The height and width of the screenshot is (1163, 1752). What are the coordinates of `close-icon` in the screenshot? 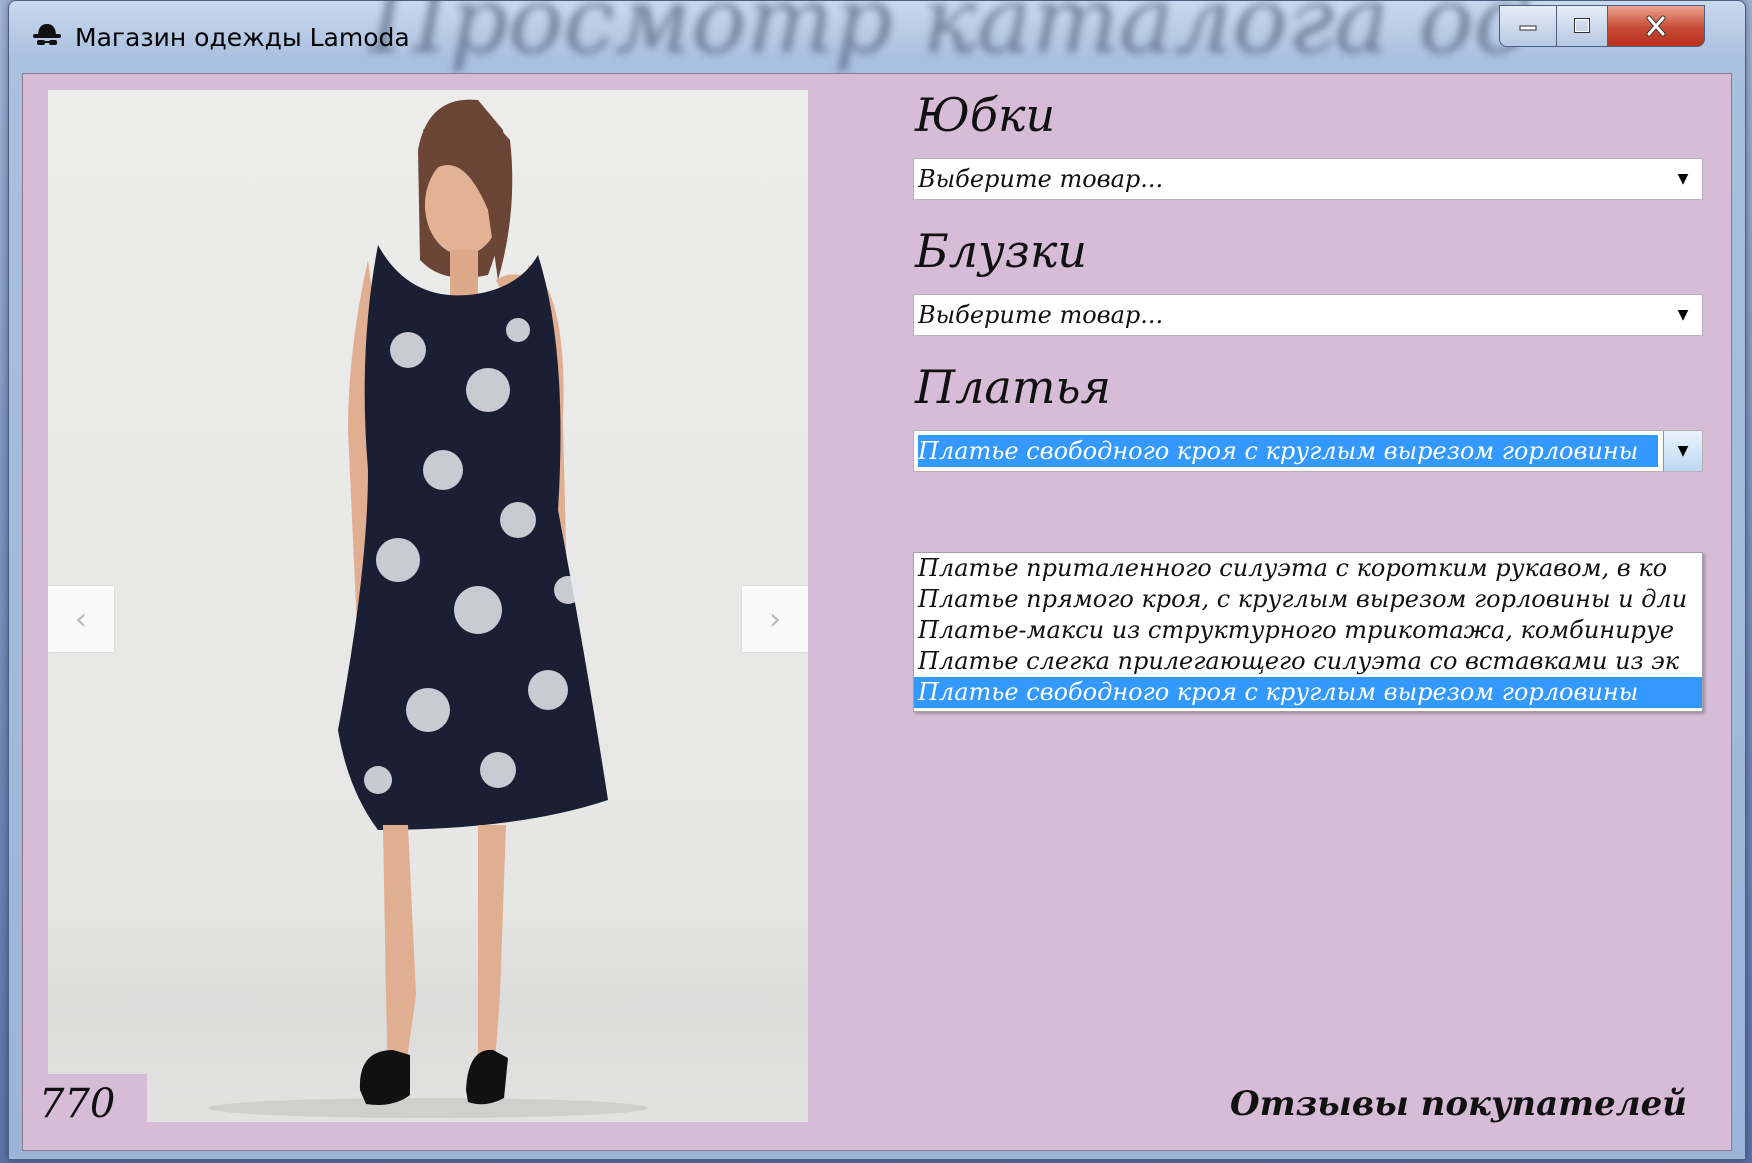 It's located at (1656, 26).